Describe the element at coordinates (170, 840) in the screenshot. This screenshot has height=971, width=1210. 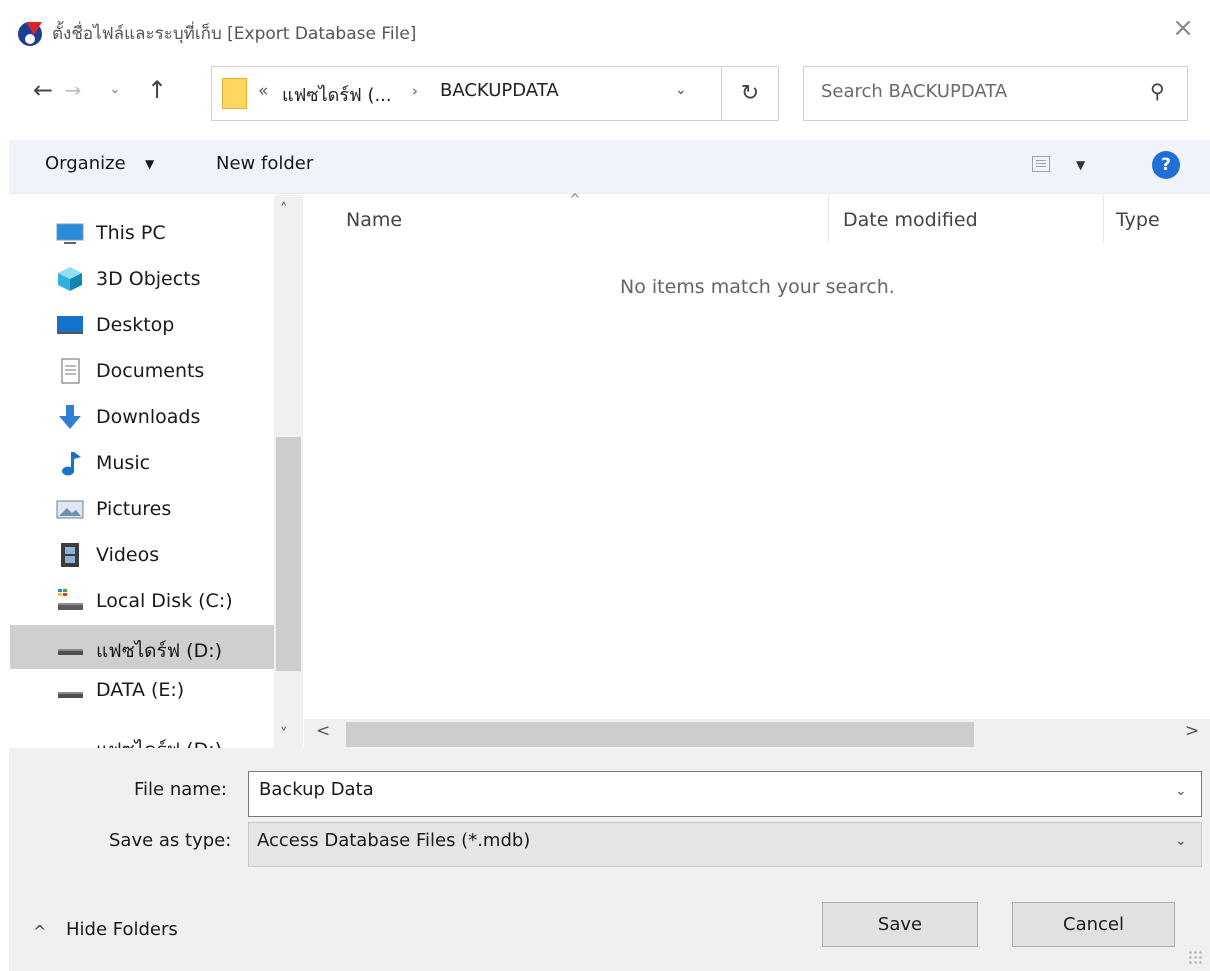
I see `save-type-label: Save as type:` at that location.